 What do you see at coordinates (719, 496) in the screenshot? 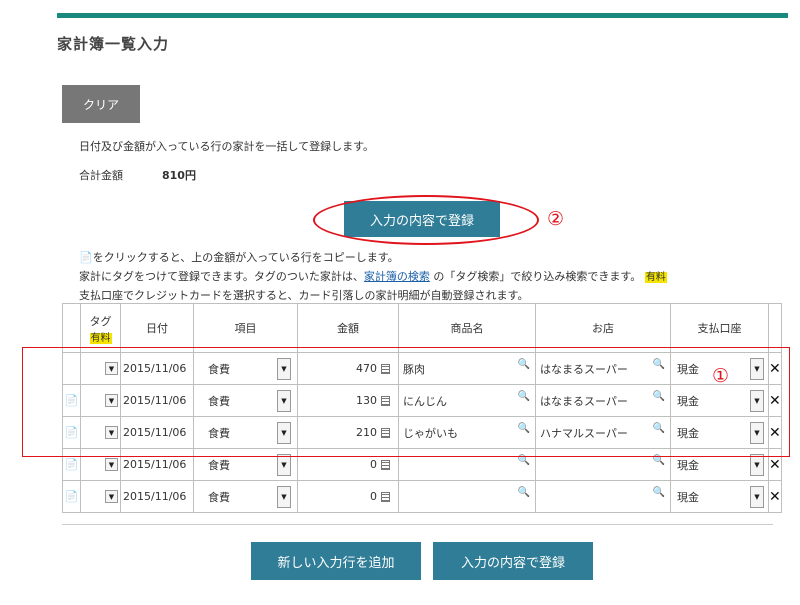
I see `account-select: 現金 ▼` at bounding box center [719, 496].